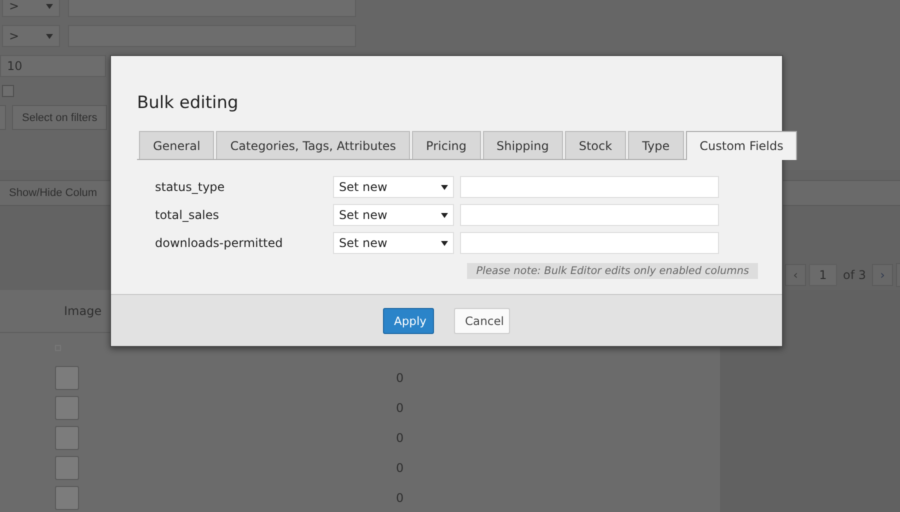 The height and width of the screenshot is (512, 900). Describe the element at coordinates (446, 145) in the screenshot. I see `tab: Pricing` at that location.